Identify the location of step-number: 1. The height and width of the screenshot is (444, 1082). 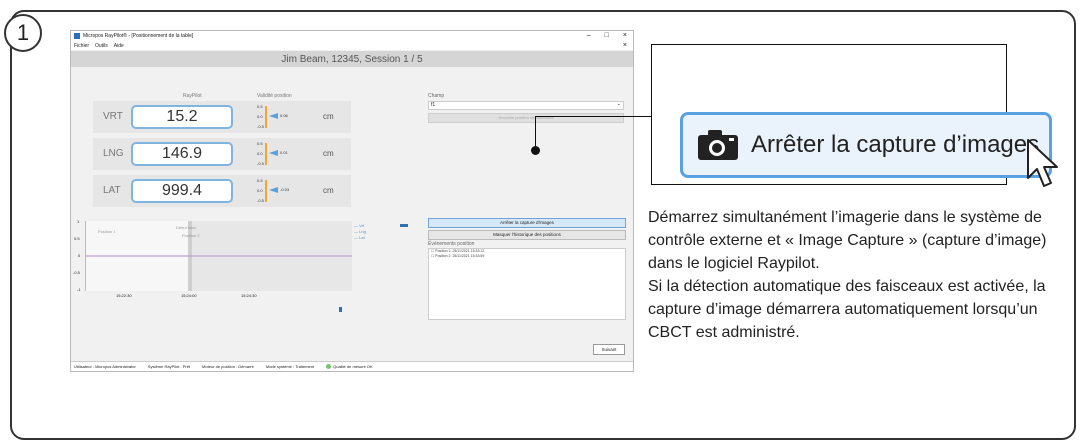
(23, 33).